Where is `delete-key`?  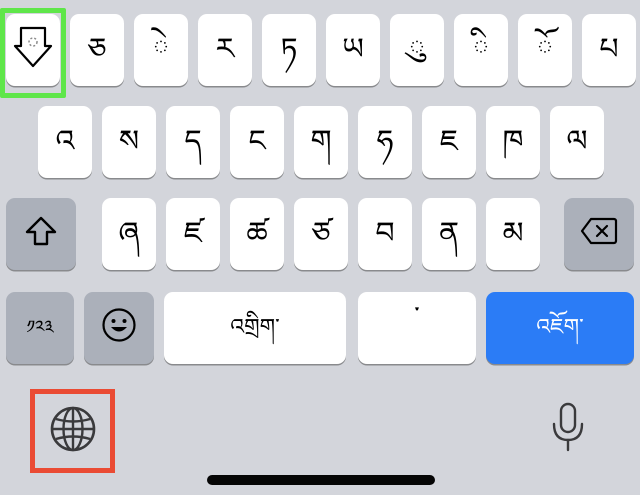 delete-key is located at coordinates (599, 234).